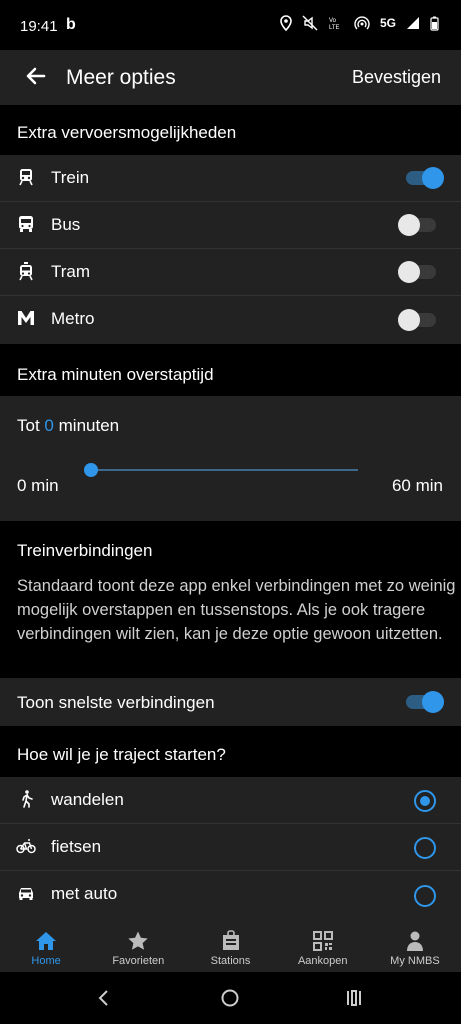 The height and width of the screenshot is (1024, 461). Describe the element at coordinates (415, 961) in the screenshot. I see `nav-label: My NMBS` at that location.